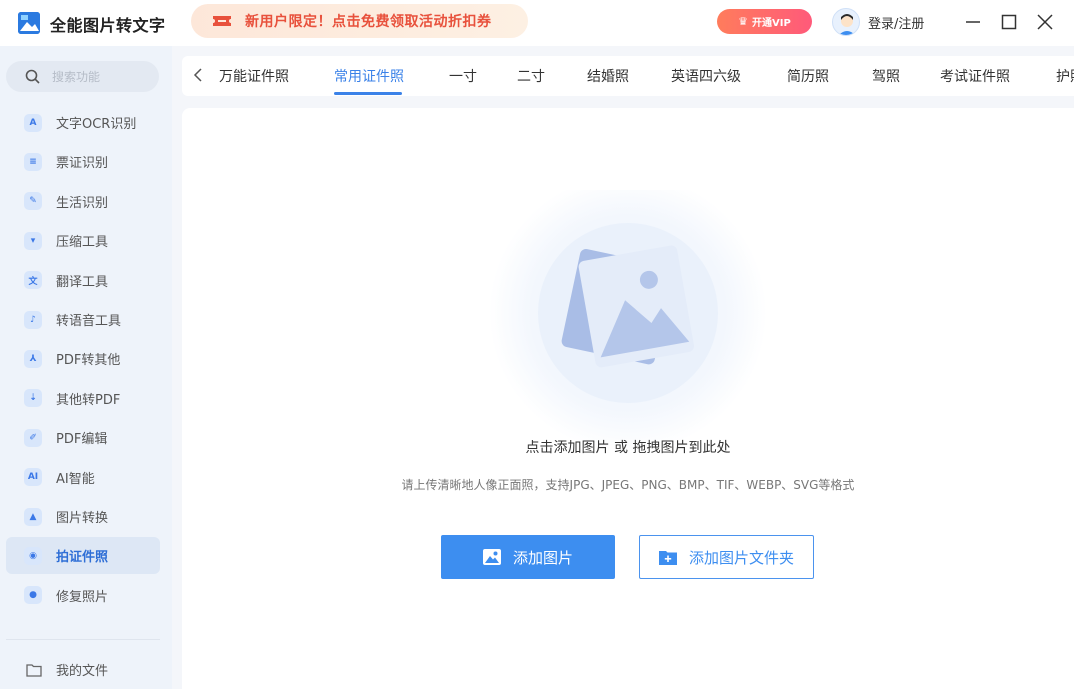  I want to click on sidebar-item: ♪ 转语音工具, so click(83, 319).